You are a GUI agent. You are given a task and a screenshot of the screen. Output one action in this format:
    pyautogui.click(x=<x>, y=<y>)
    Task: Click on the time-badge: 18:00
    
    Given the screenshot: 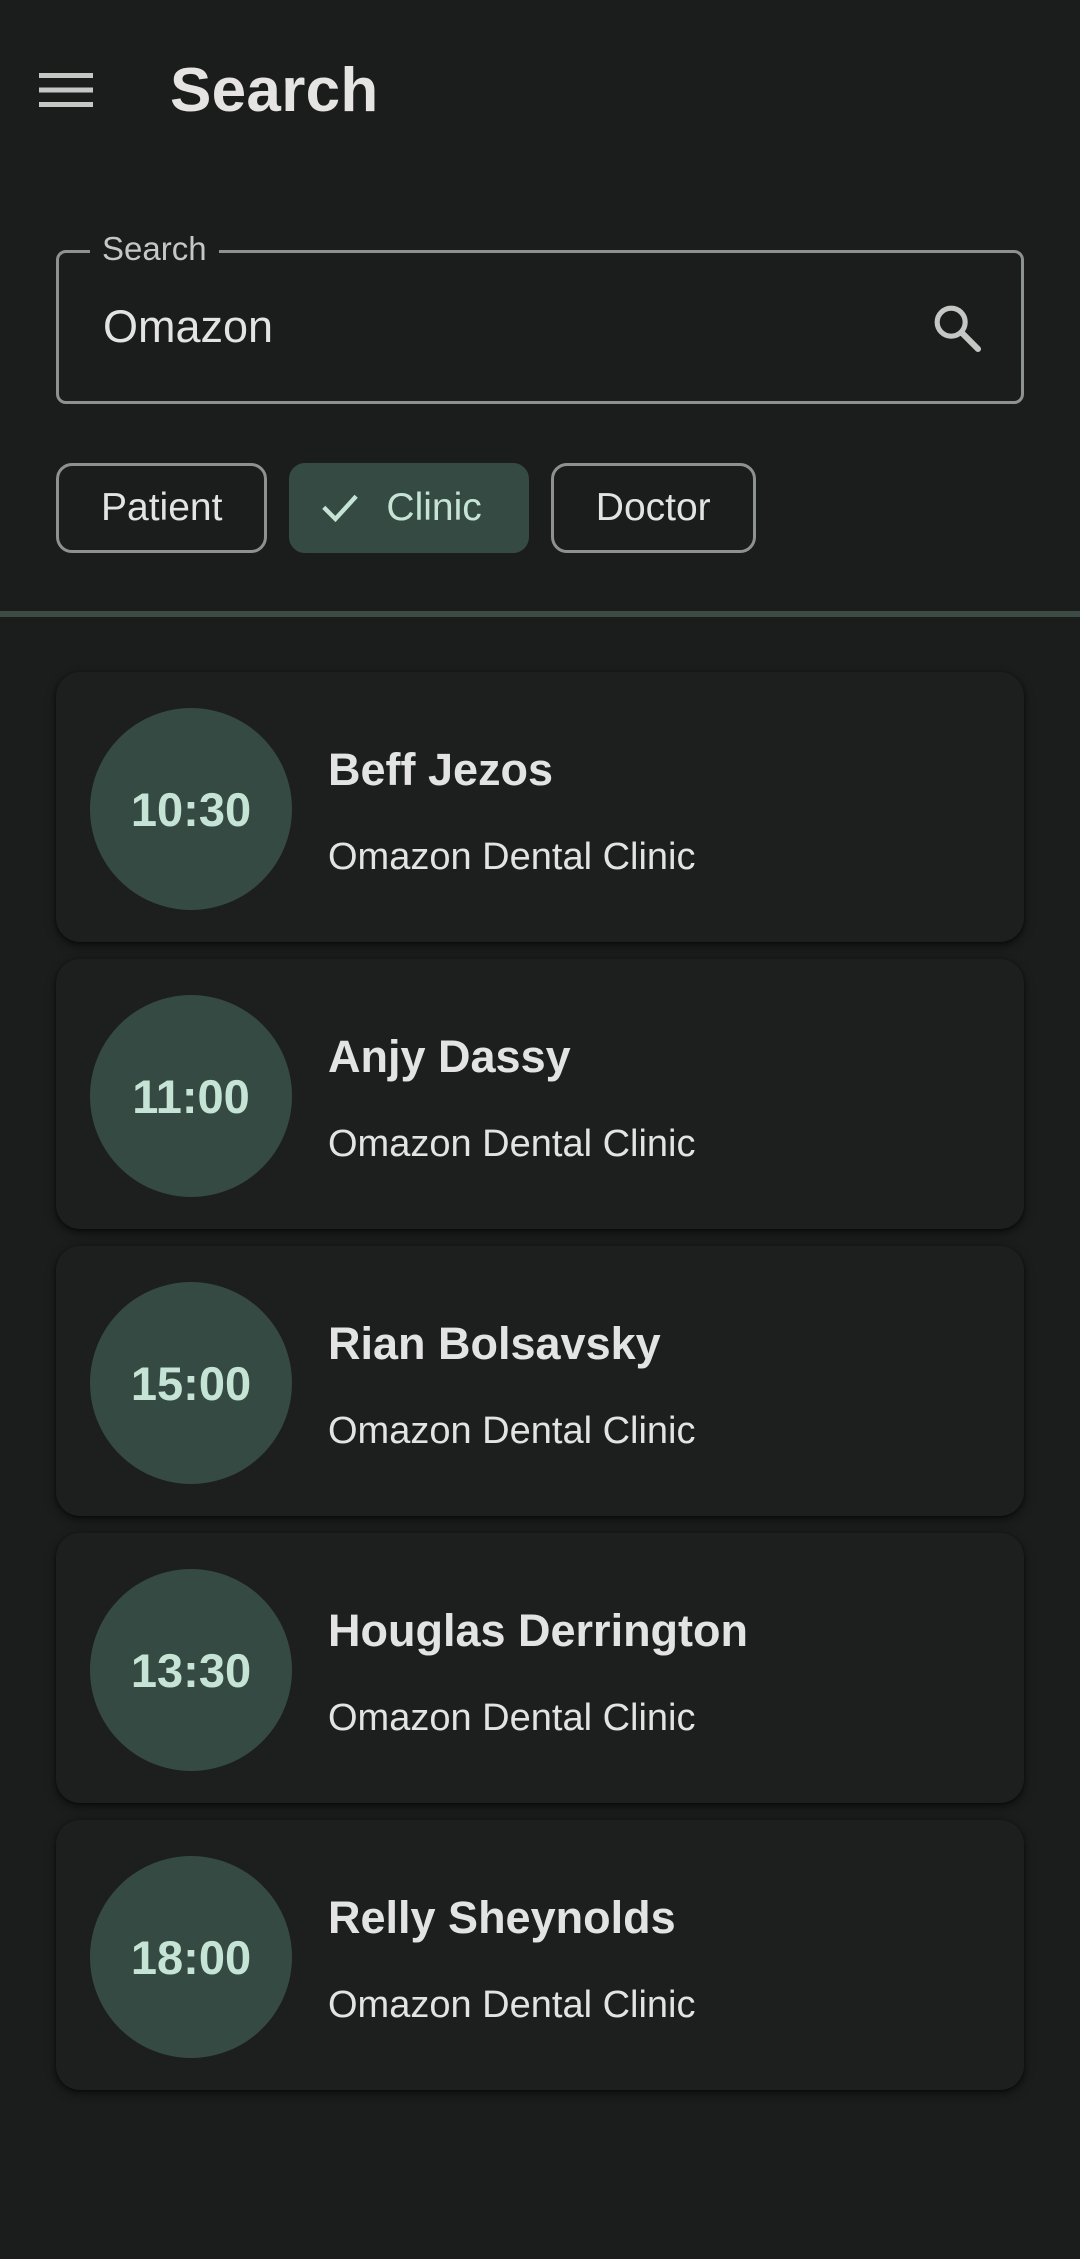 What is the action you would take?
    pyautogui.click(x=191, y=1957)
    